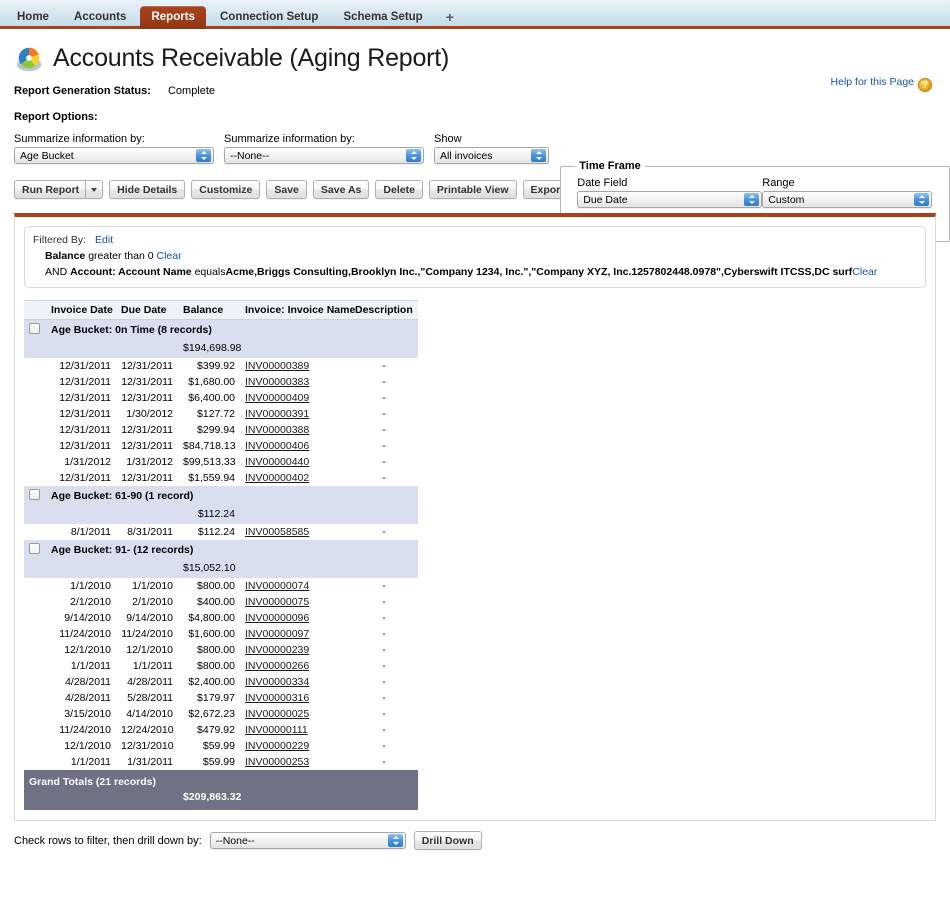  I want to click on question-mark-icon: ?, so click(925, 85).